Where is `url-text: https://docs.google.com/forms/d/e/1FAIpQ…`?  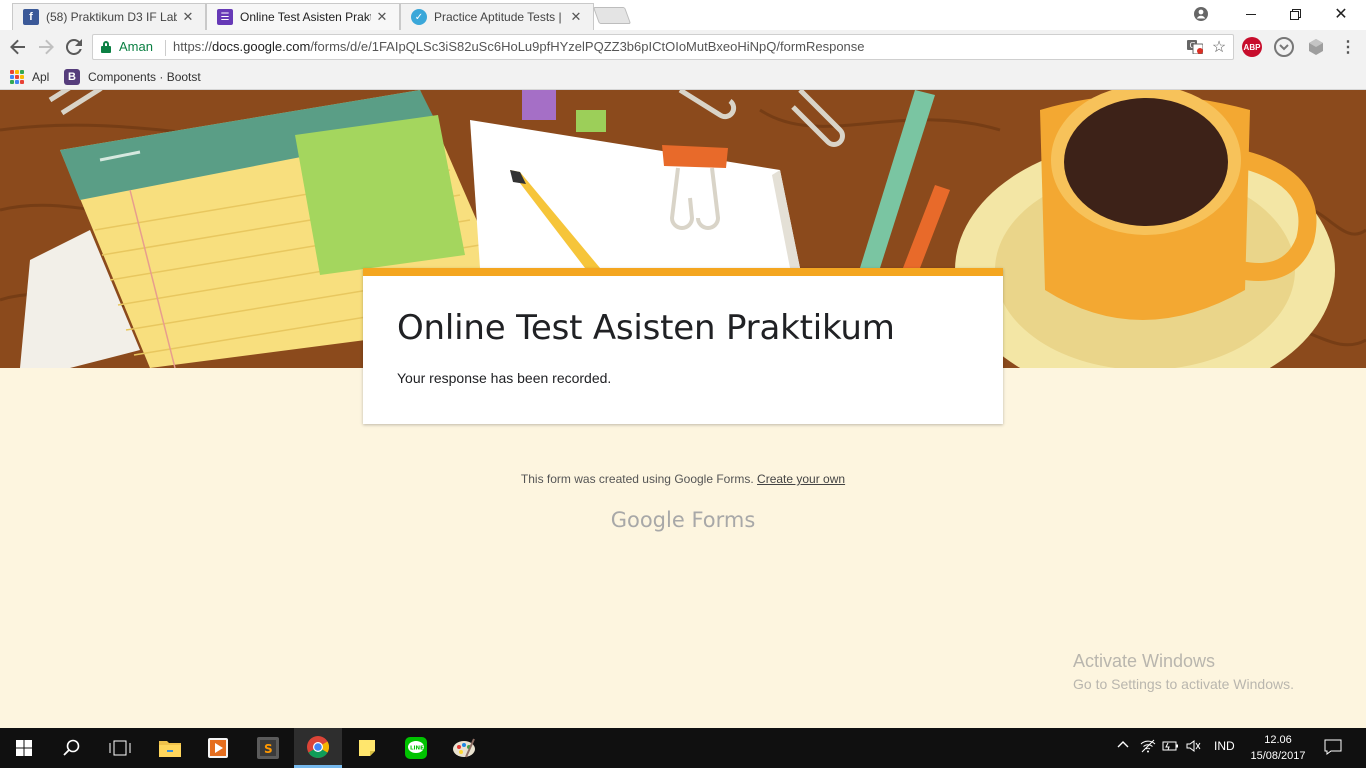
url-text: https://docs.google.com/forms/d/e/1FAIpQ… is located at coordinates (519, 46).